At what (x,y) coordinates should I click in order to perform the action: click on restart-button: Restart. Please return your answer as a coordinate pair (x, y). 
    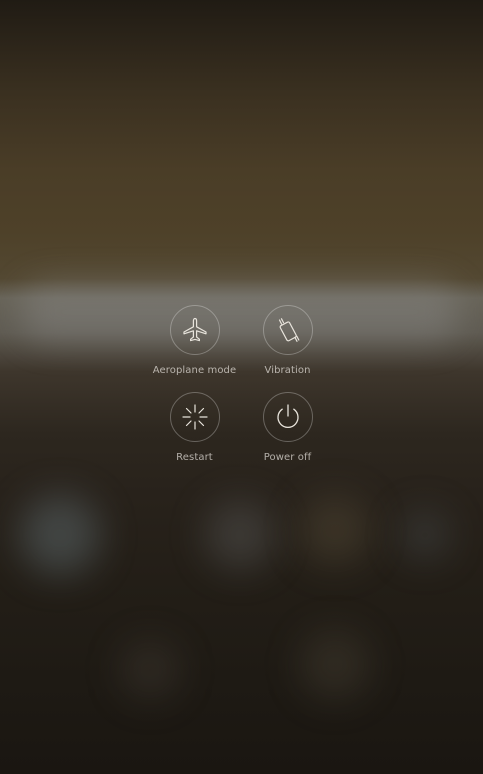
    Looking at the image, I should click on (194, 427).